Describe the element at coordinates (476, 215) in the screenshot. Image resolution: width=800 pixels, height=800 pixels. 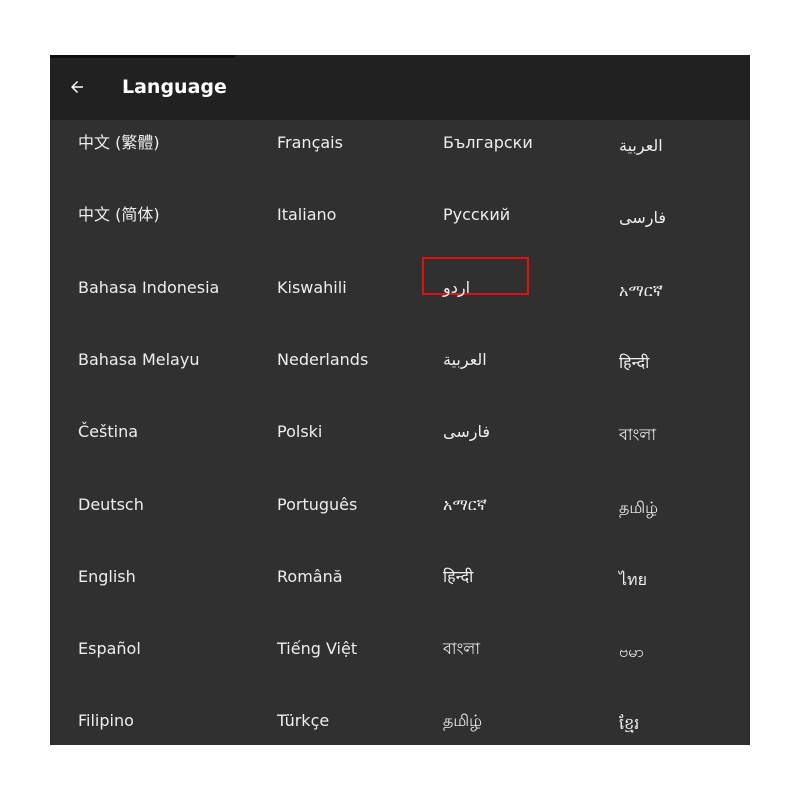
I see `language-option: Русский` at that location.